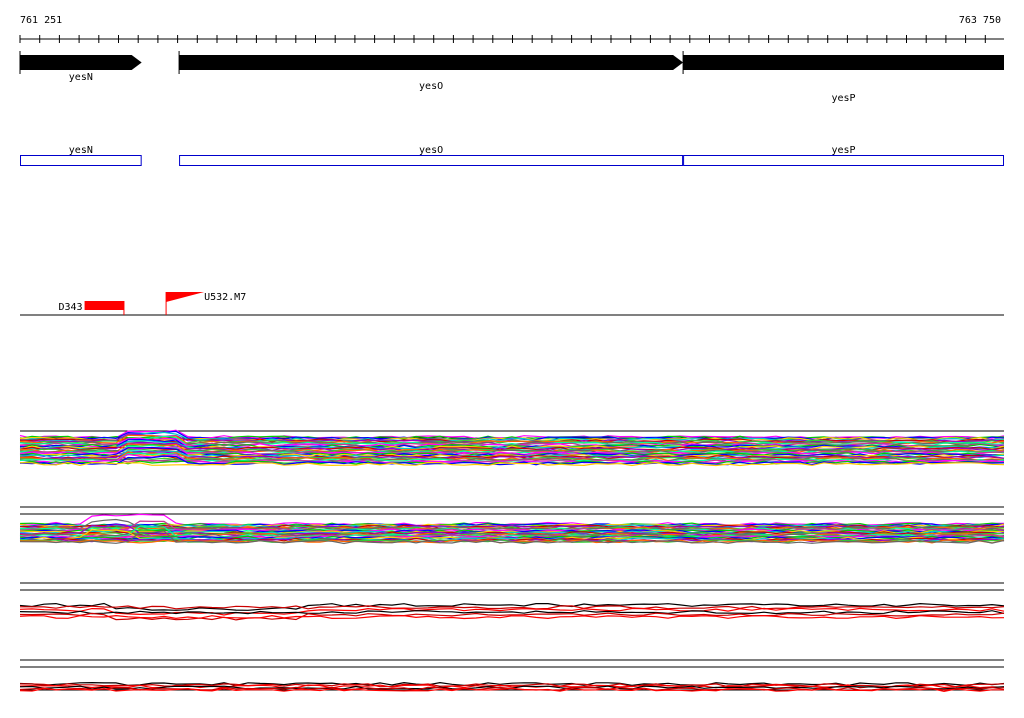 Image resolution: width=1024 pixels, height=718 pixels. Describe the element at coordinates (431, 150) in the screenshot. I see `gene-box-label-yeso: yesO` at that location.